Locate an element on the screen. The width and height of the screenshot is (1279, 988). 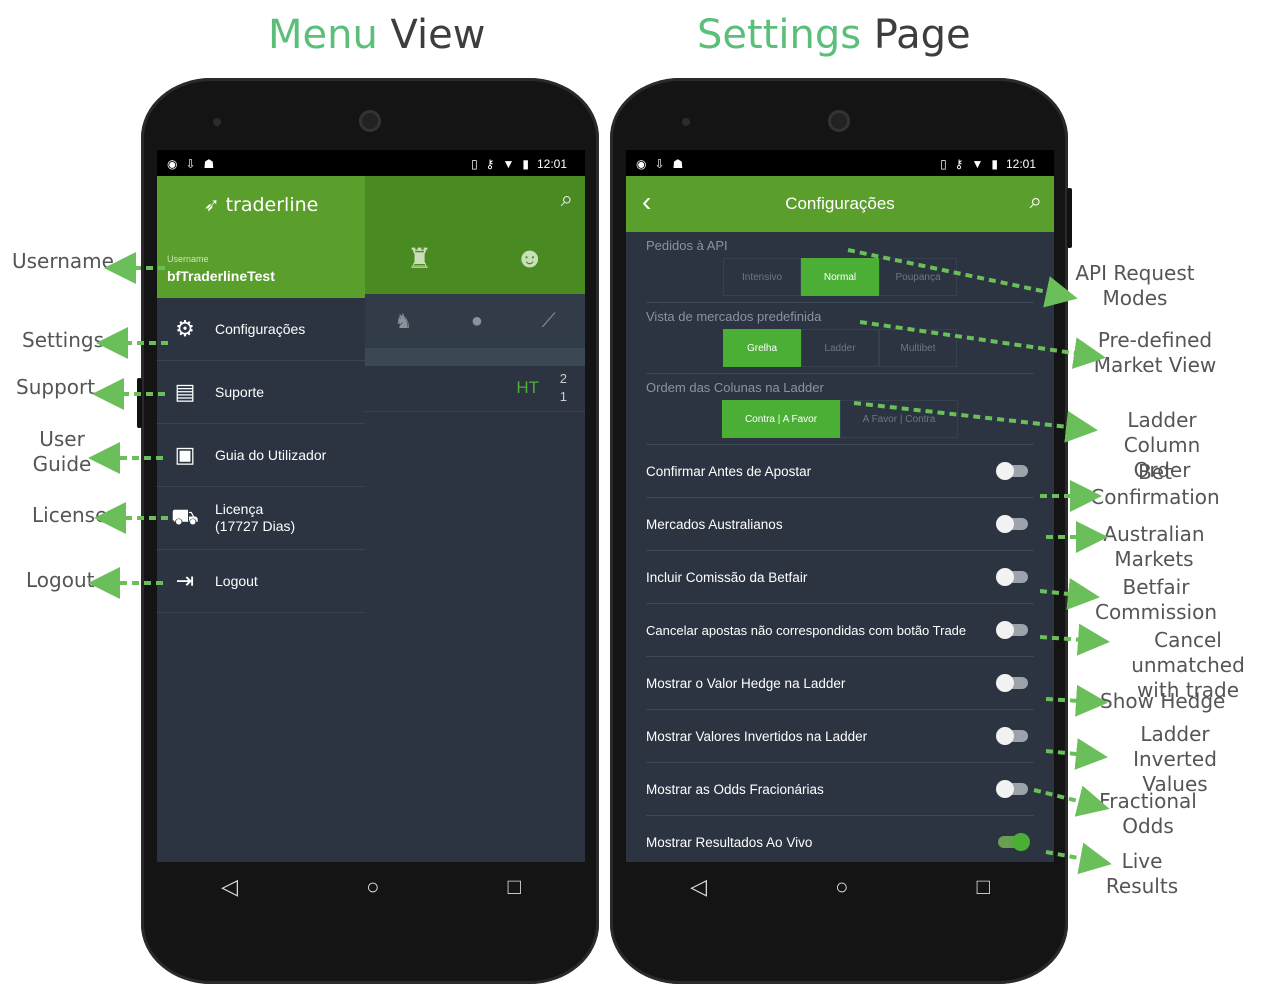
callout-support: Support is located at coordinates (56, 387).